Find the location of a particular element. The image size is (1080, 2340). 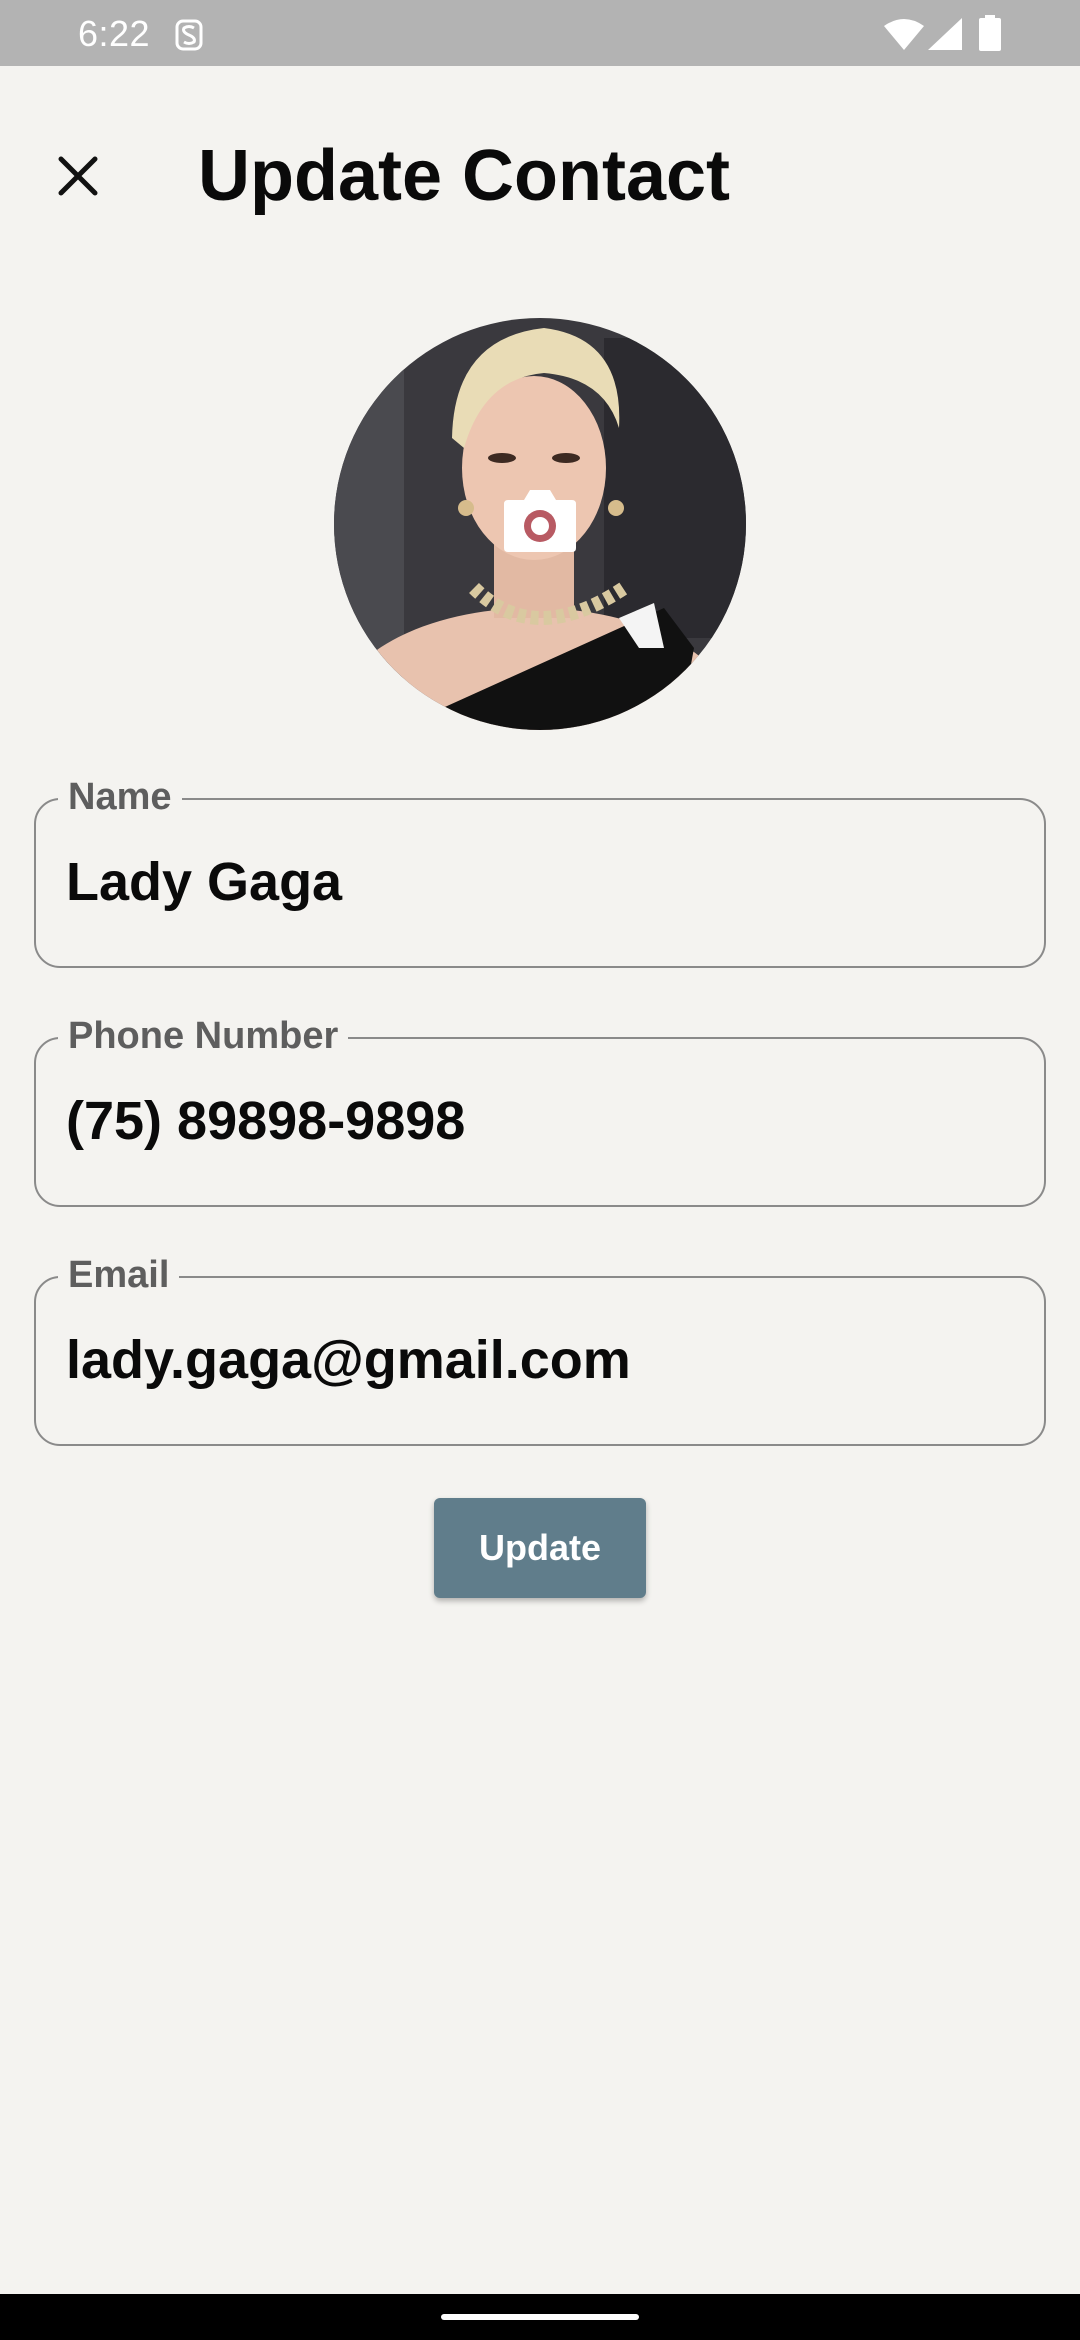

camera-icon is located at coordinates (540, 520).